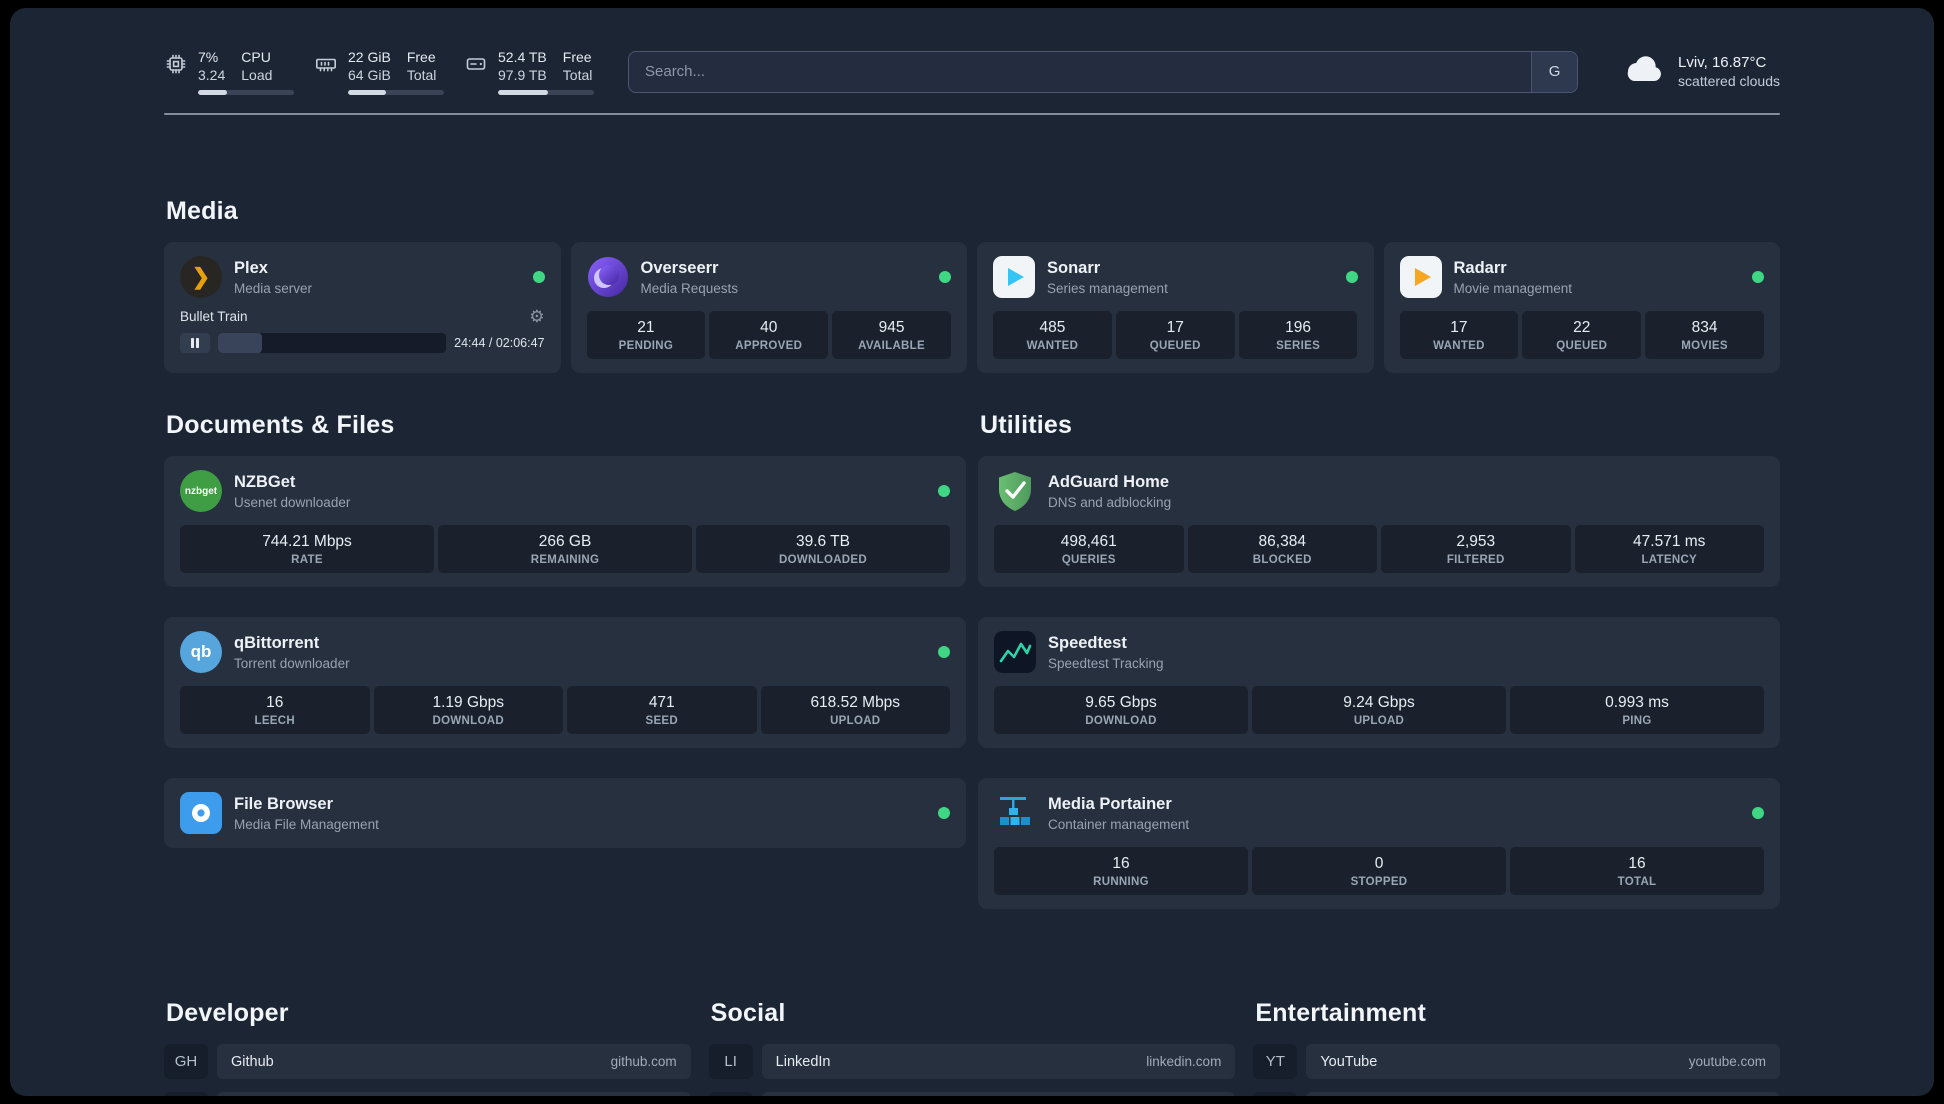 The height and width of the screenshot is (1104, 1944). What do you see at coordinates (1543, 1062) in the screenshot?
I see `bookmark-link: YouTube youtube.com` at bounding box center [1543, 1062].